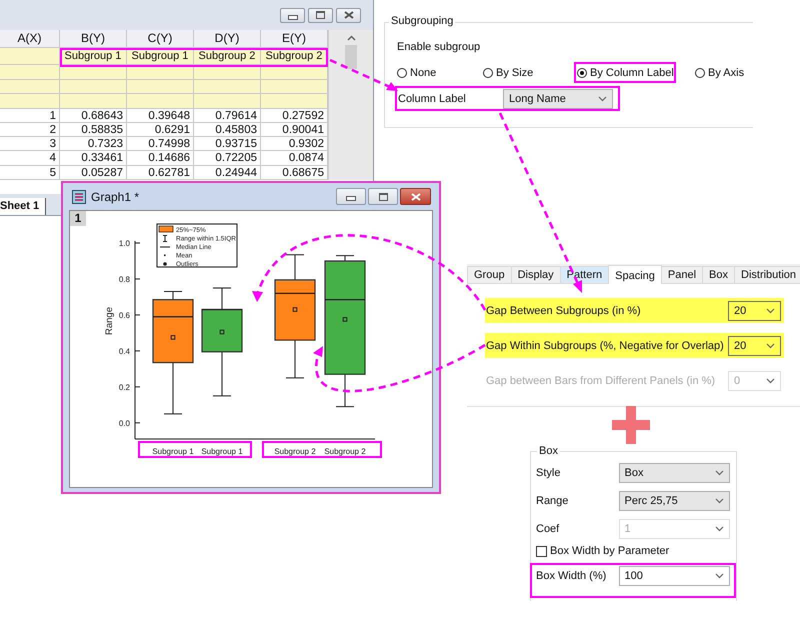  I want to click on radio-option: By Column Label, so click(636, 73).